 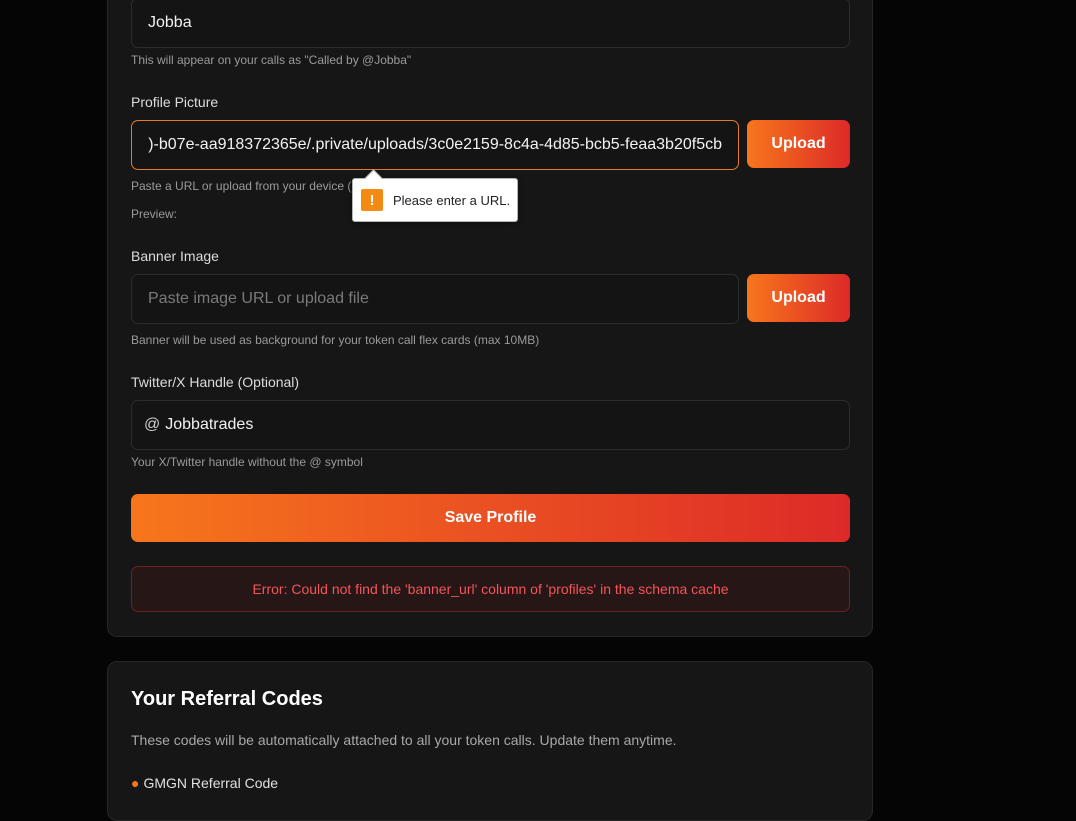 What do you see at coordinates (452, 200) in the screenshot?
I see `validation-message: Please enter a URL.` at bounding box center [452, 200].